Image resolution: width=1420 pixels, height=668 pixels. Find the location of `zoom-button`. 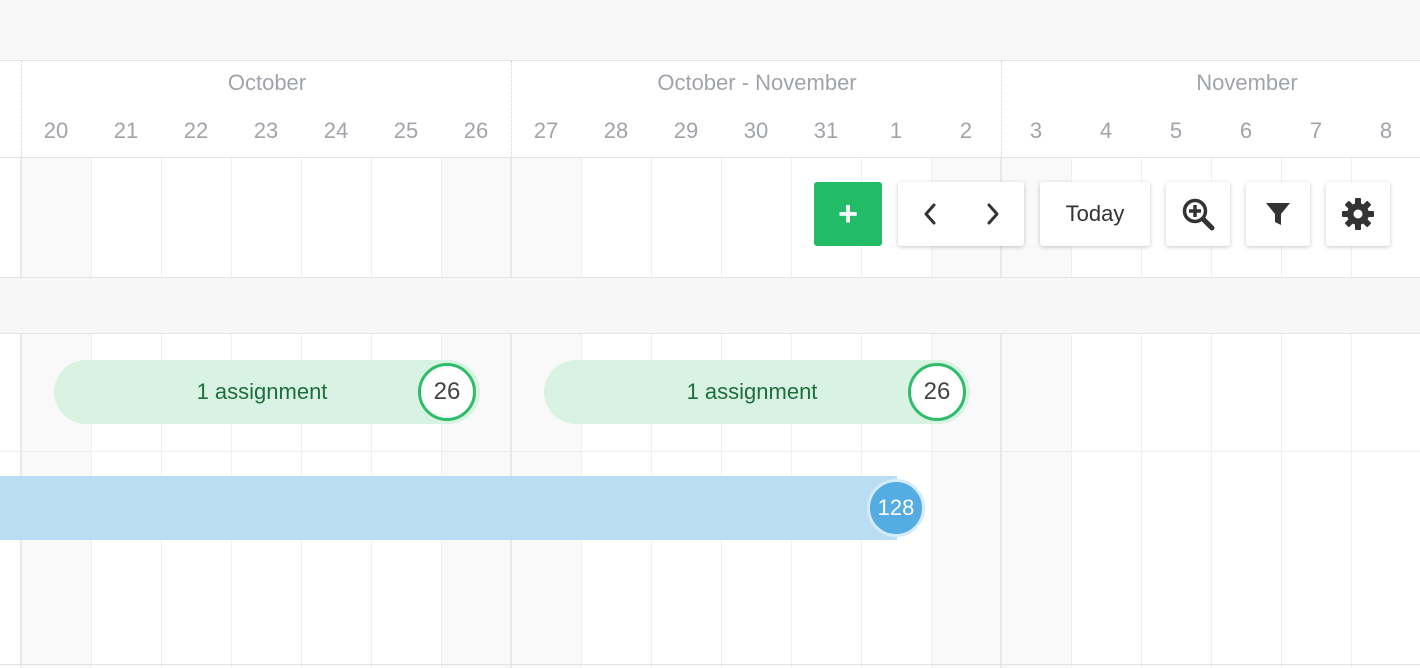

zoom-button is located at coordinates (1198, 214).